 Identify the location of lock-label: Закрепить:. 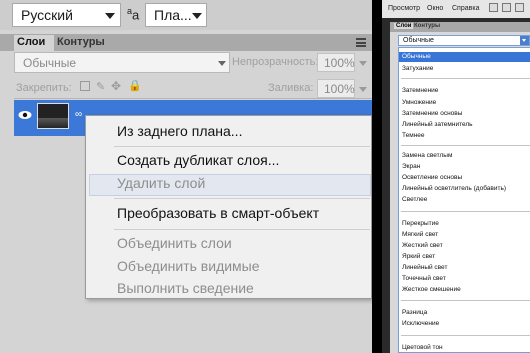
(44, 88).